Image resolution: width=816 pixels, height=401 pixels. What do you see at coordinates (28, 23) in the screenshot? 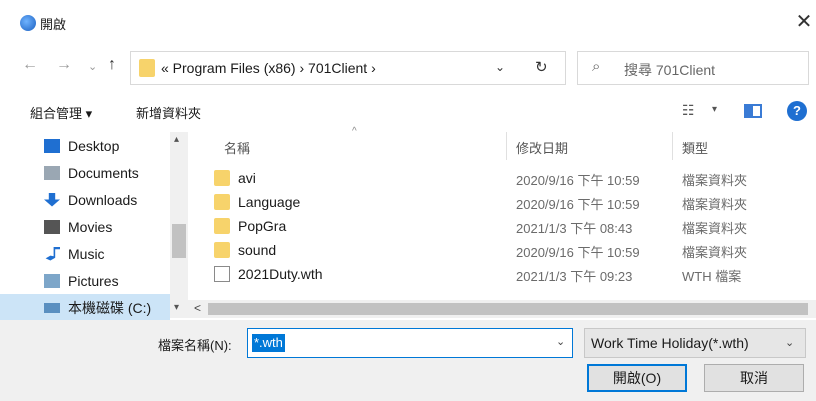
I see `app-icon` at bounding box center [28, 23].